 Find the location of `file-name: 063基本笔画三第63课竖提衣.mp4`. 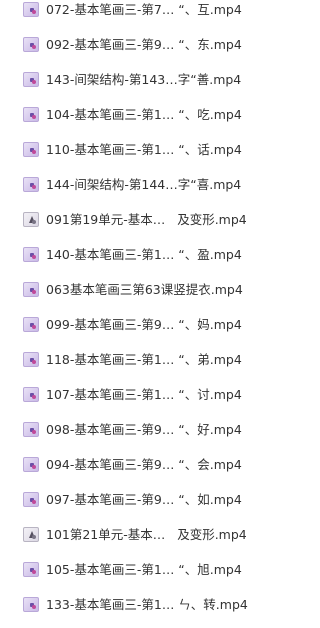

file-name: 063基本笔画三第63课竖提衣.mp4 is located at coordinates (144, 289).